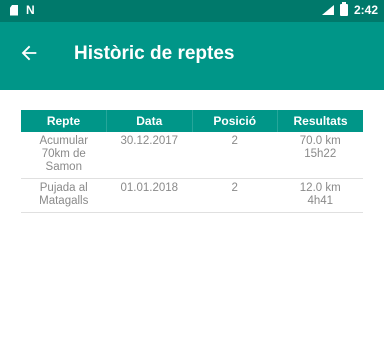 The height and width of the screenshot is (356, 384). Describe the element at coordinates (149, 155) in the screenshot. I see `cell-data: 30.12.2017` at that location.